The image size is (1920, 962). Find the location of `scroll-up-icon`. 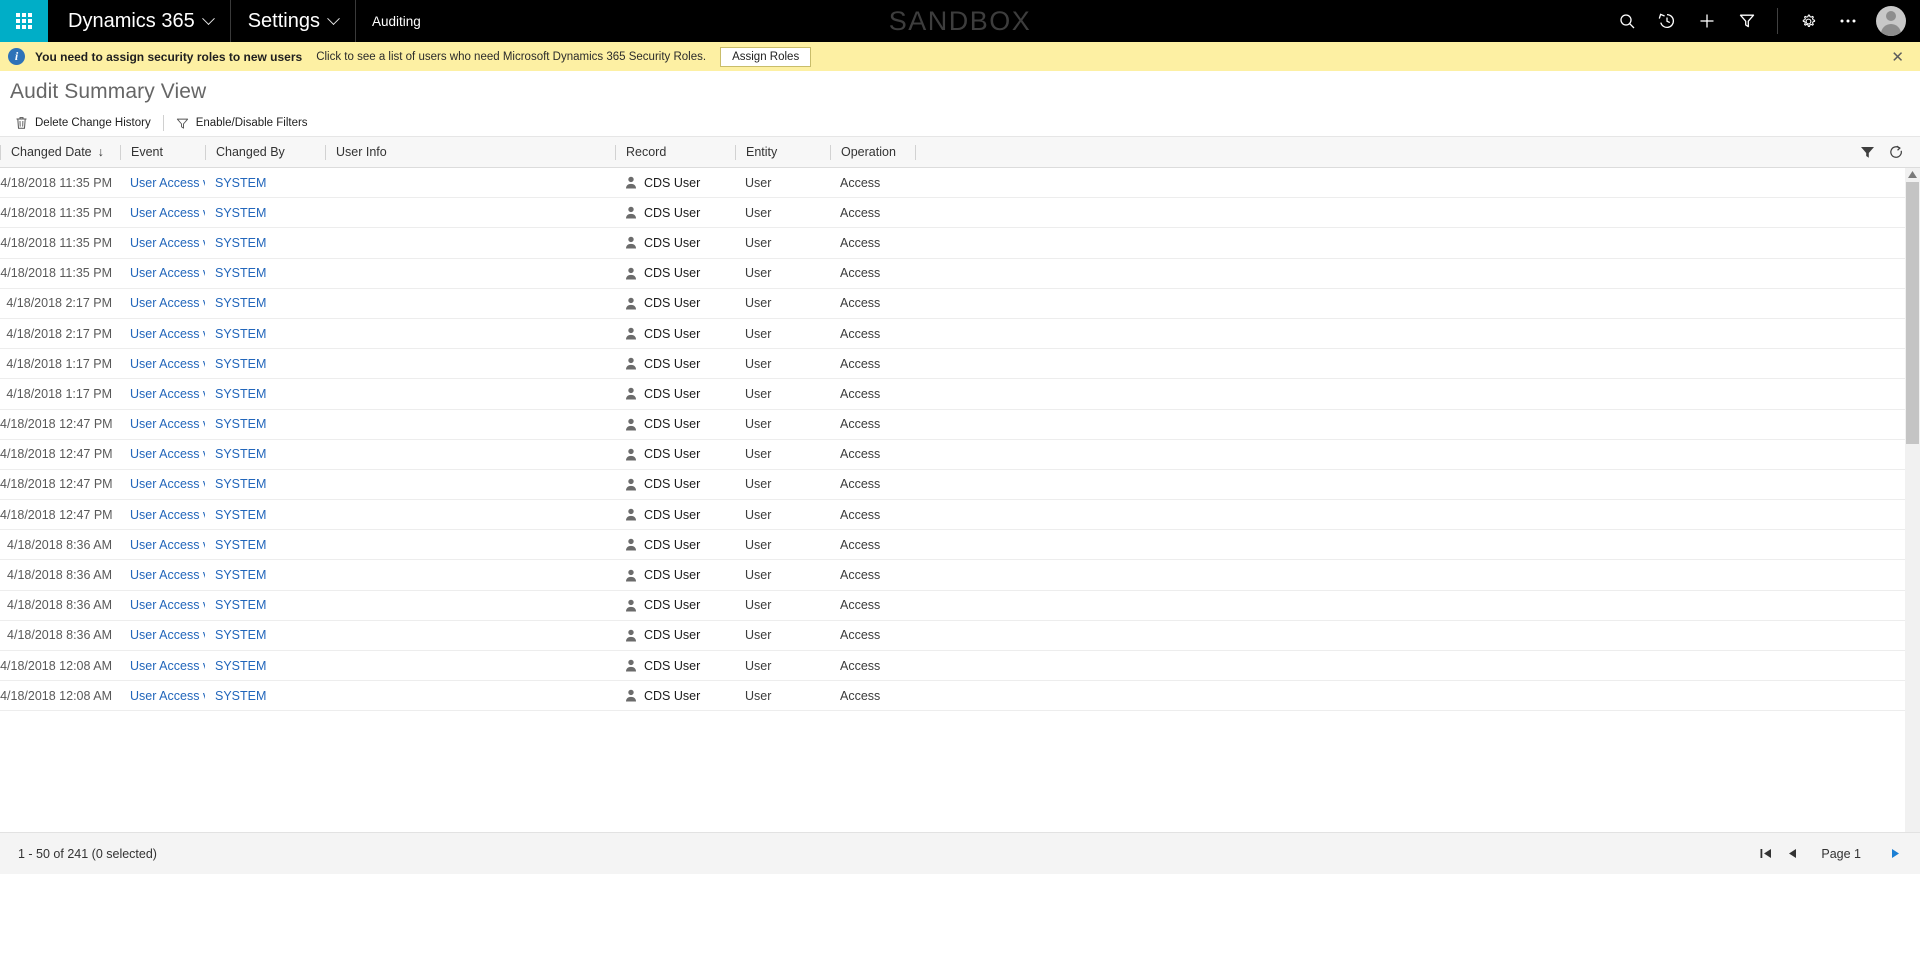

scroll-up-icon is located at coordinates (1912, 174).